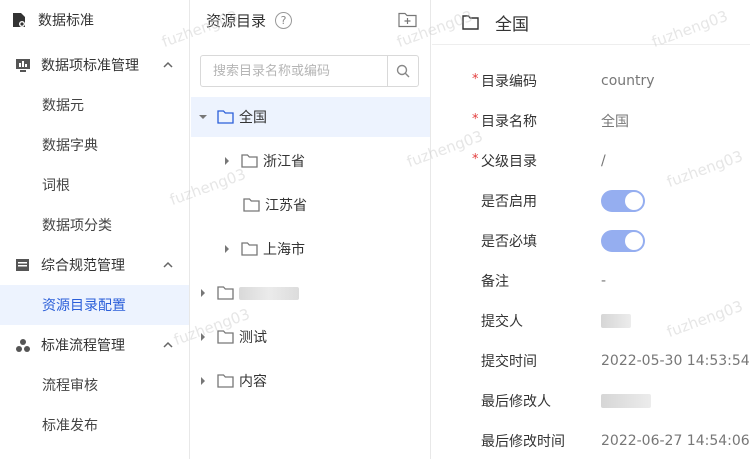  Describe the element at coordinates (591, 401) in the screenshot. I see `field-last-modifier: 最后修改人` at that location.